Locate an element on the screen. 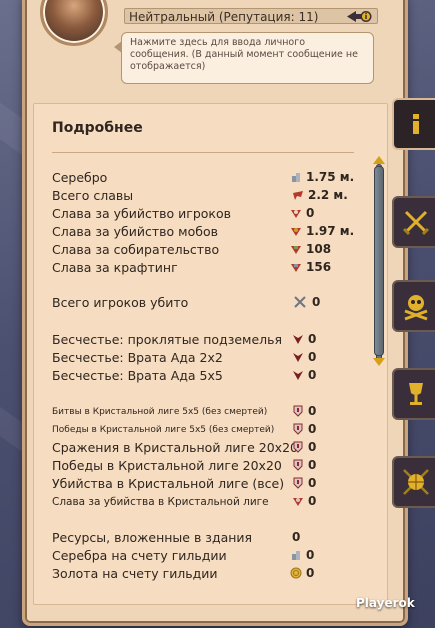 Image resolution: width=435 pixels, height=628 pixels. stat-row-players-killed: Всего игроков убито 0 is located at coordinates (202, 303).